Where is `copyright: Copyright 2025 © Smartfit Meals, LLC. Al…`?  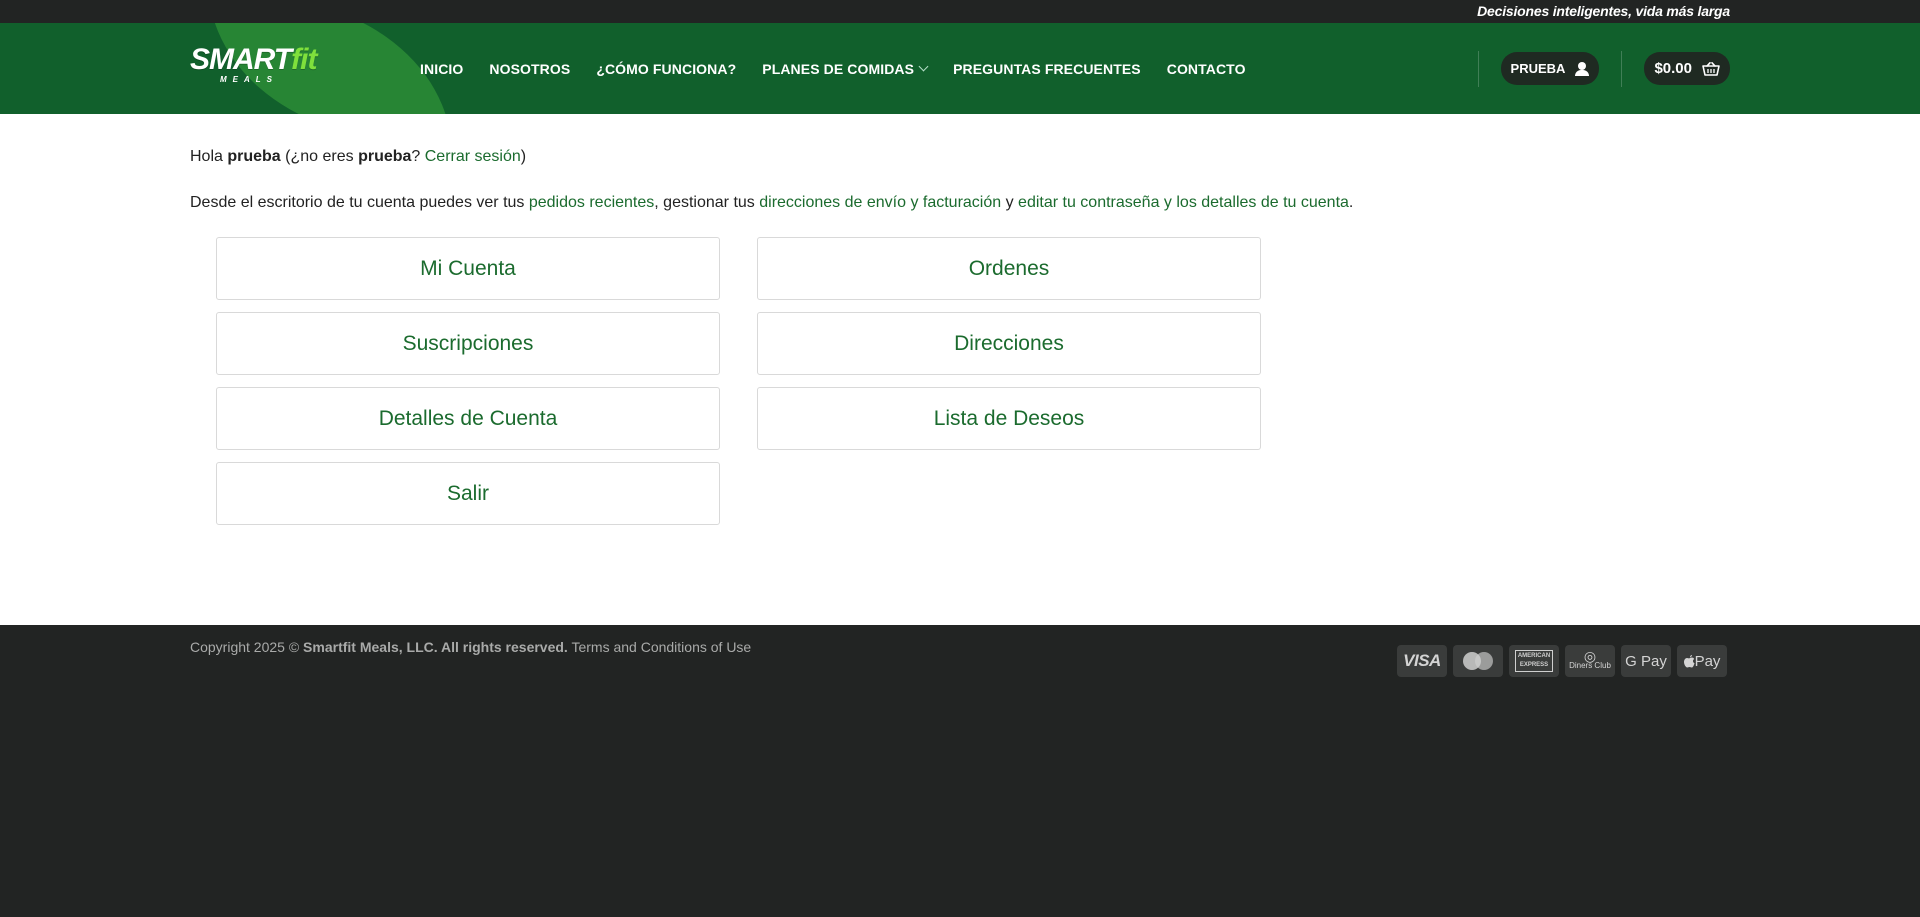 copyright: Copyright 2025 © Smartfit Meals, LLC. Al… is located at coordinates (471, 647).